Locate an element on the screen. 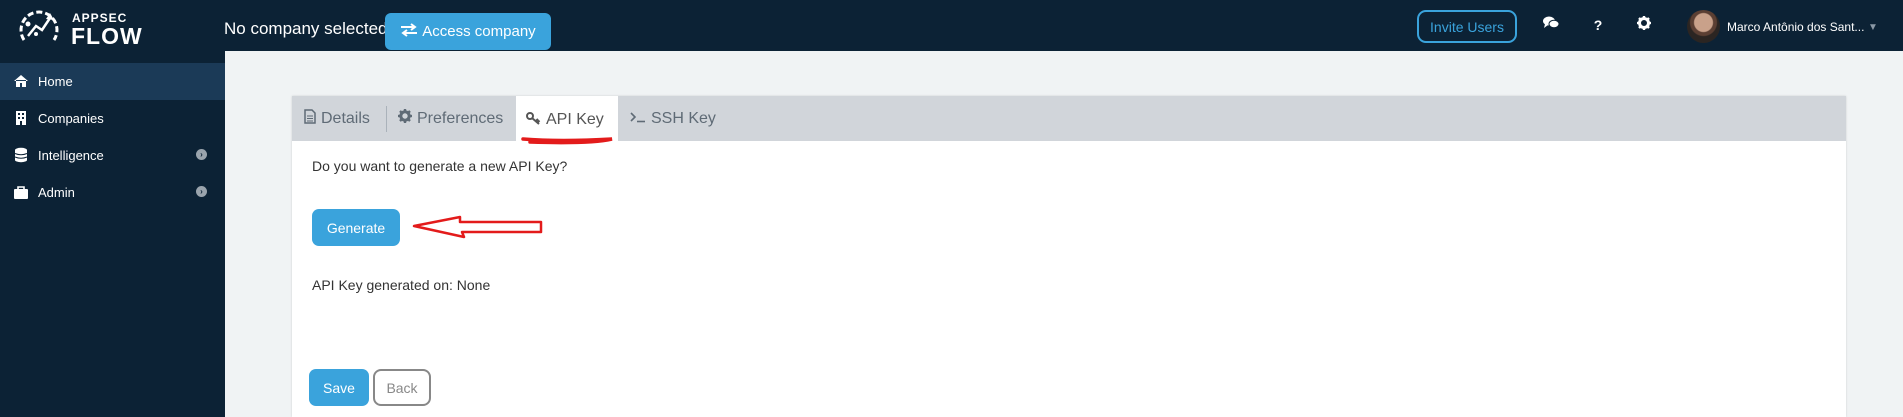 This screenshot has height=417, width=1903. save-button: Save is located at coordinates (339, 387).